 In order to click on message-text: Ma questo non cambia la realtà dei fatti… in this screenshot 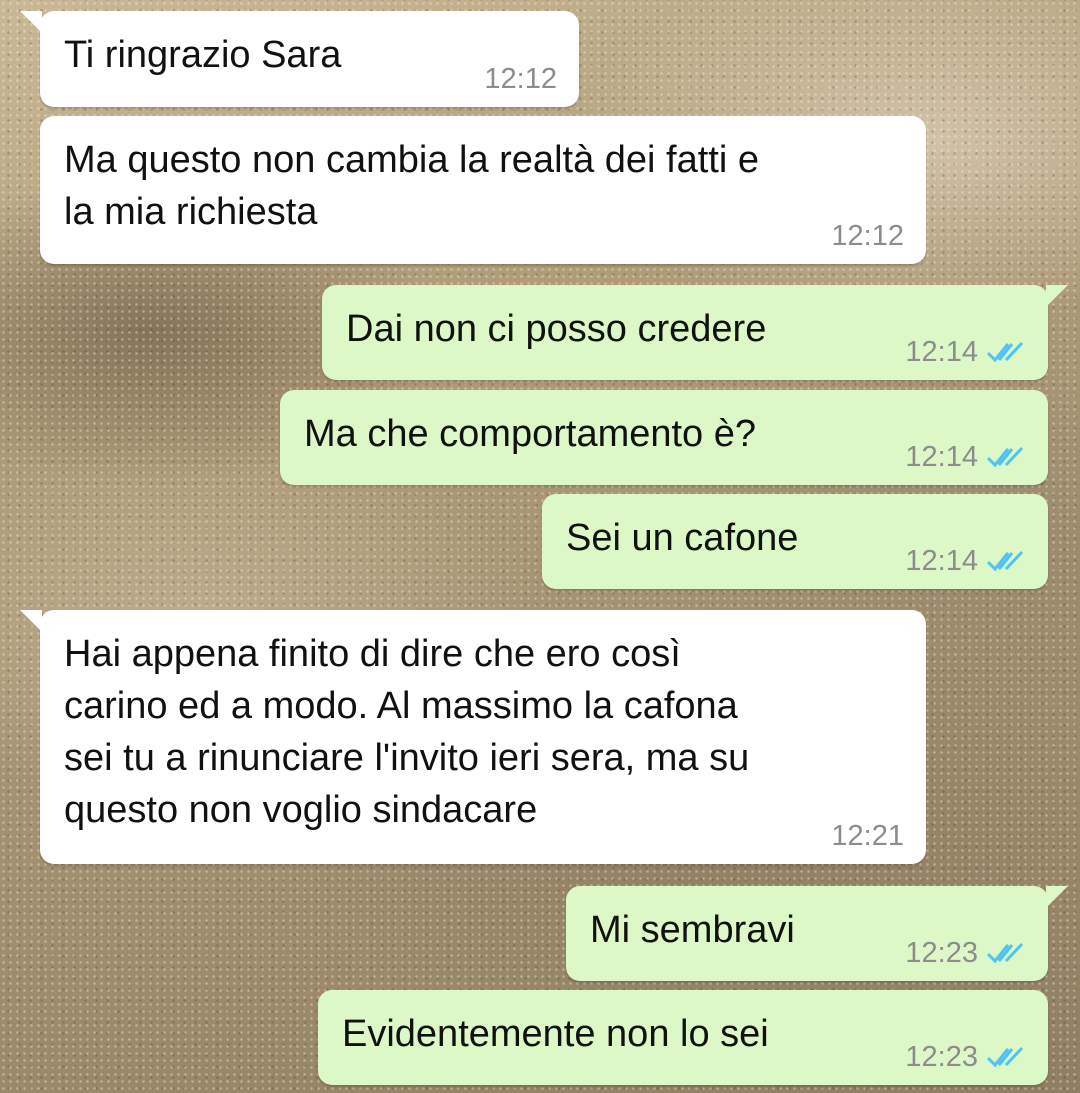, I will do `click(411, 186)`.